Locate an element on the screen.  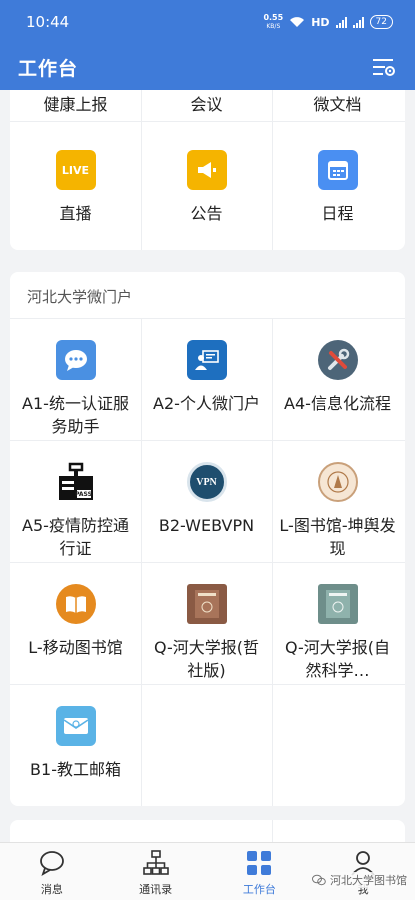
library-seal-icon is located at coordinates (337, 482).